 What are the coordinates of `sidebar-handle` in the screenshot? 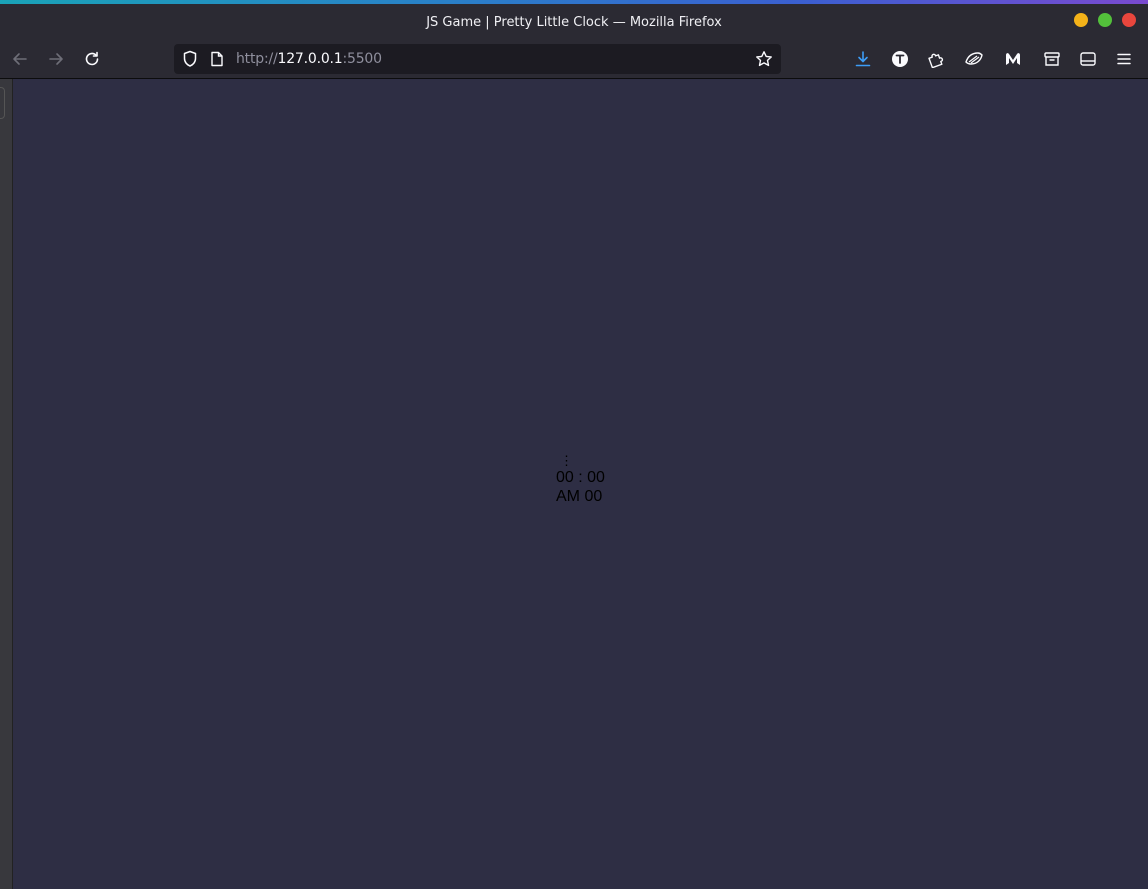 It's located at (2, 103).